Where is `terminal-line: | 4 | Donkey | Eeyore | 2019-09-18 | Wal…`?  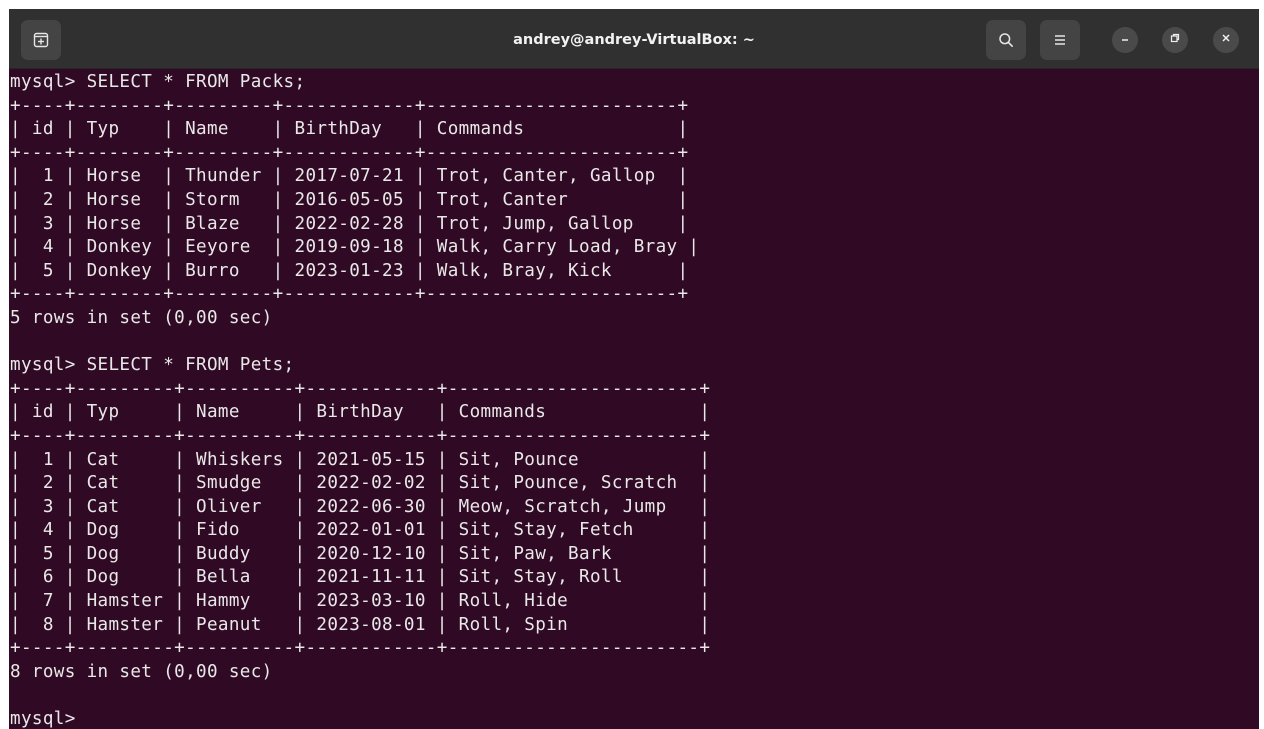
terminal-line: | 4 | Donkey | Eeyore | 2019-09-18 | Wal… is located at coordinates (355, 247).